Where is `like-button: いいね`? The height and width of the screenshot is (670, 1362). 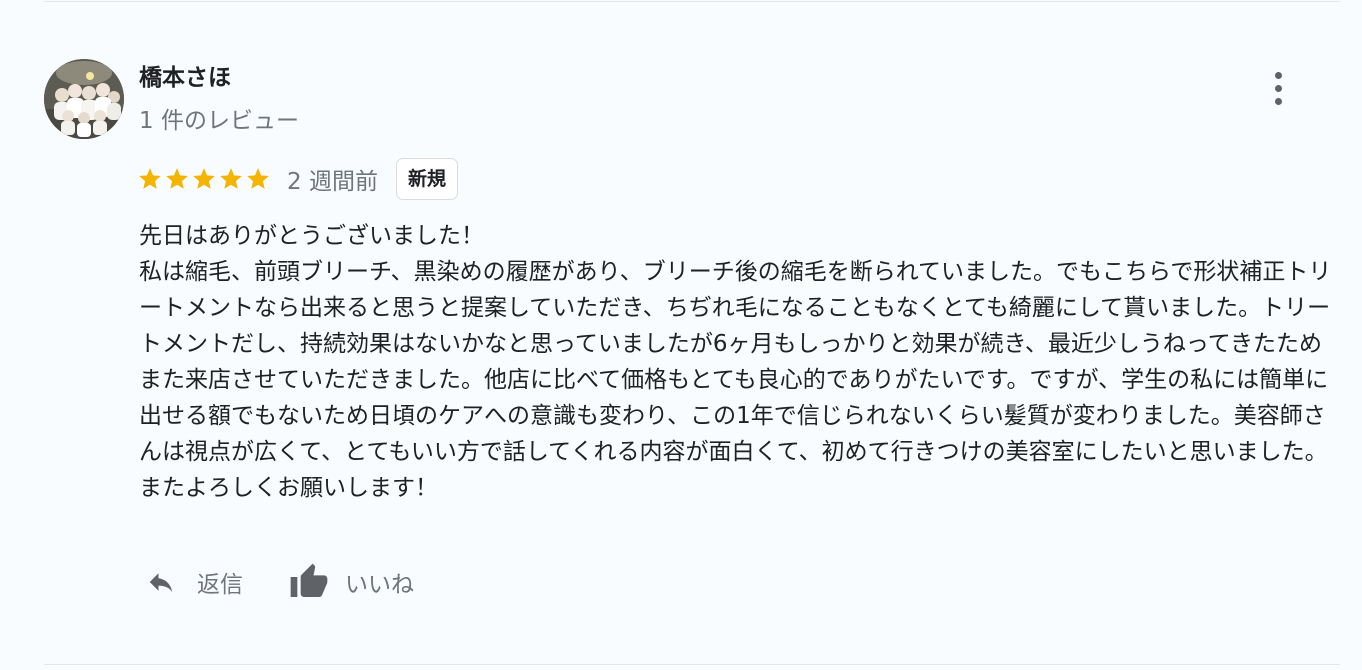
like-button: いいね is located at coordinates (351, 582).